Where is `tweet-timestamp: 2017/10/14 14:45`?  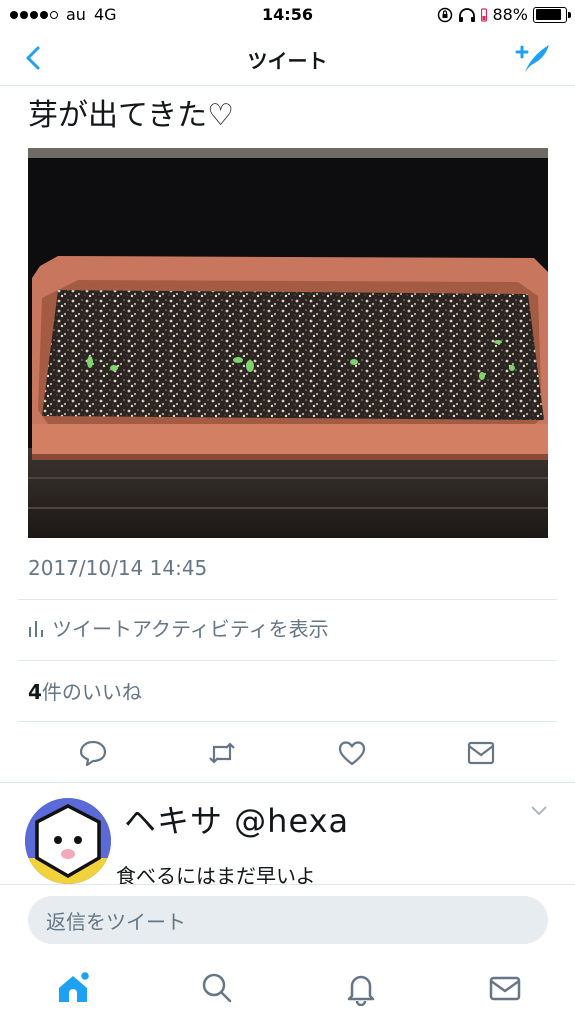 tweet-timestamp: 2017/10/14 14:45 is located at coordinates (118, 568).